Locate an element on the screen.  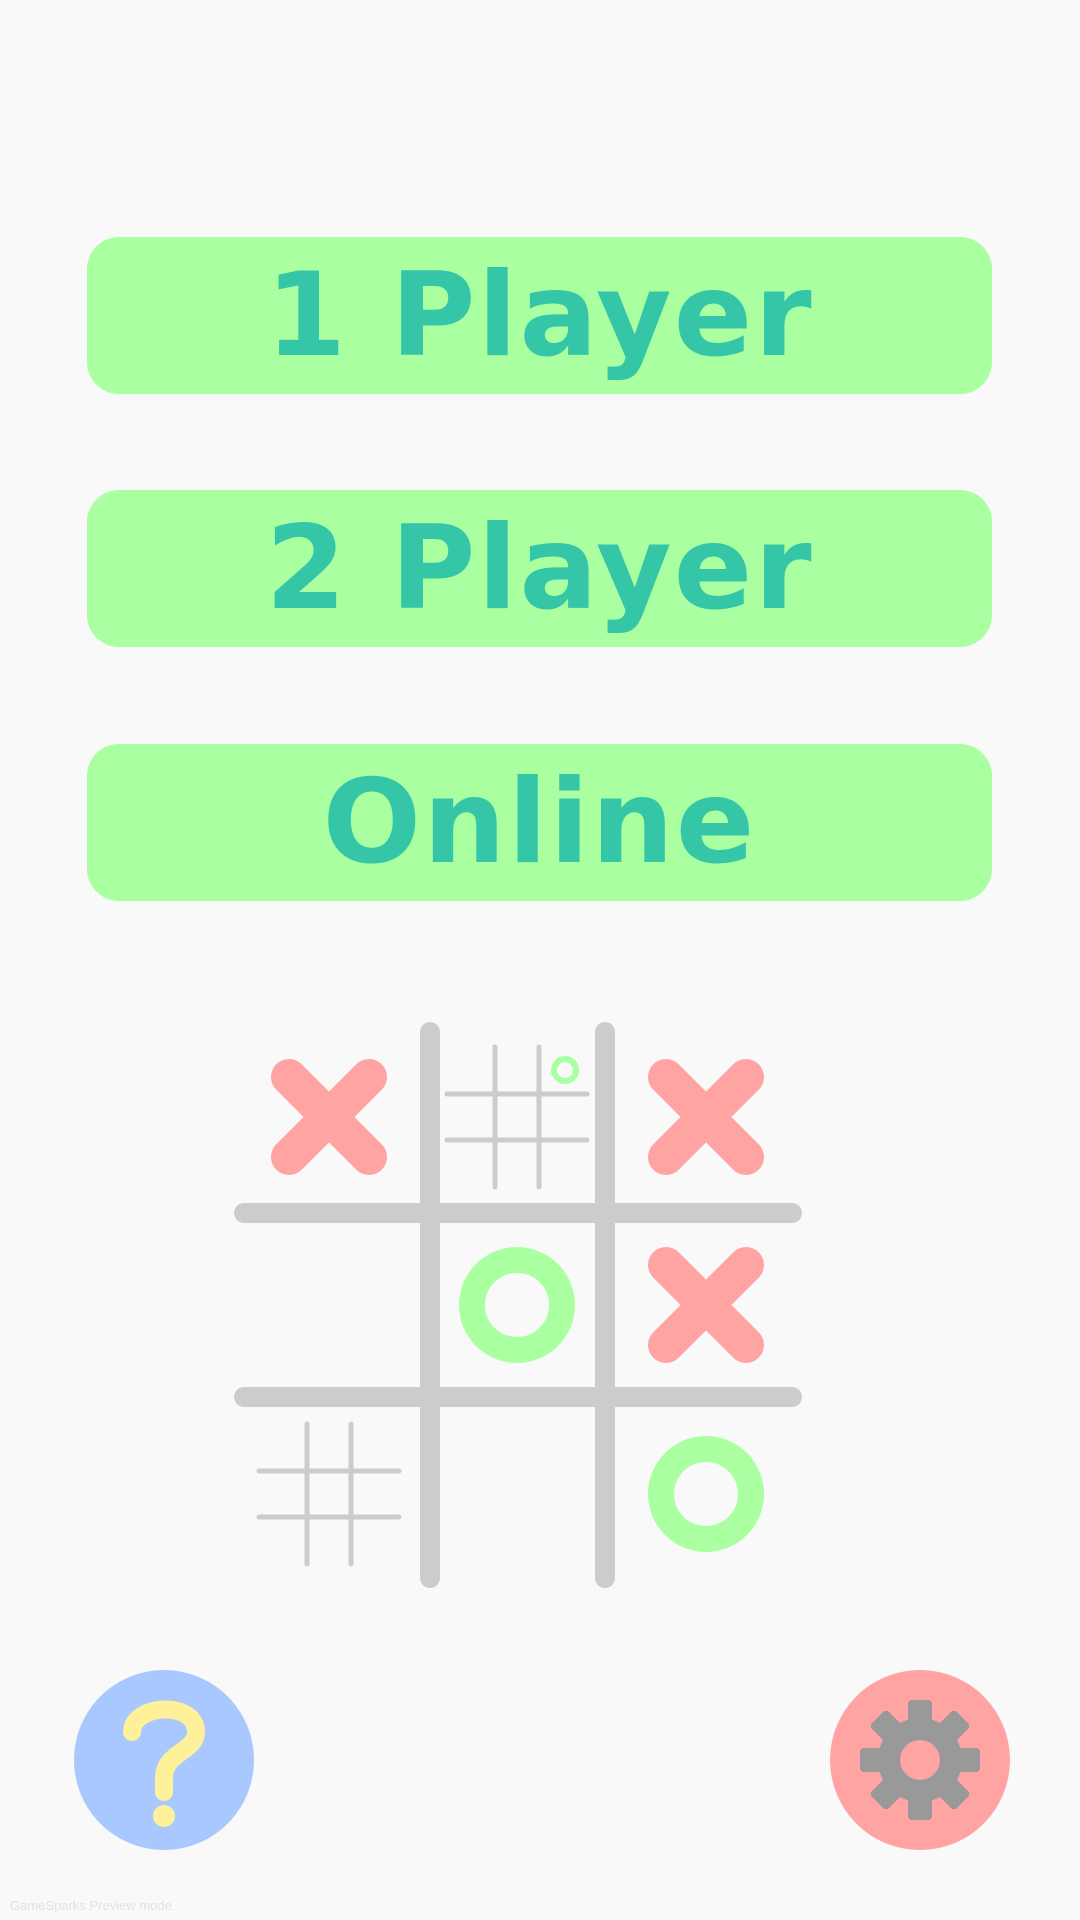
preview-mode-label: GameSparks Preview mode is located at coordinates (91, 1905).